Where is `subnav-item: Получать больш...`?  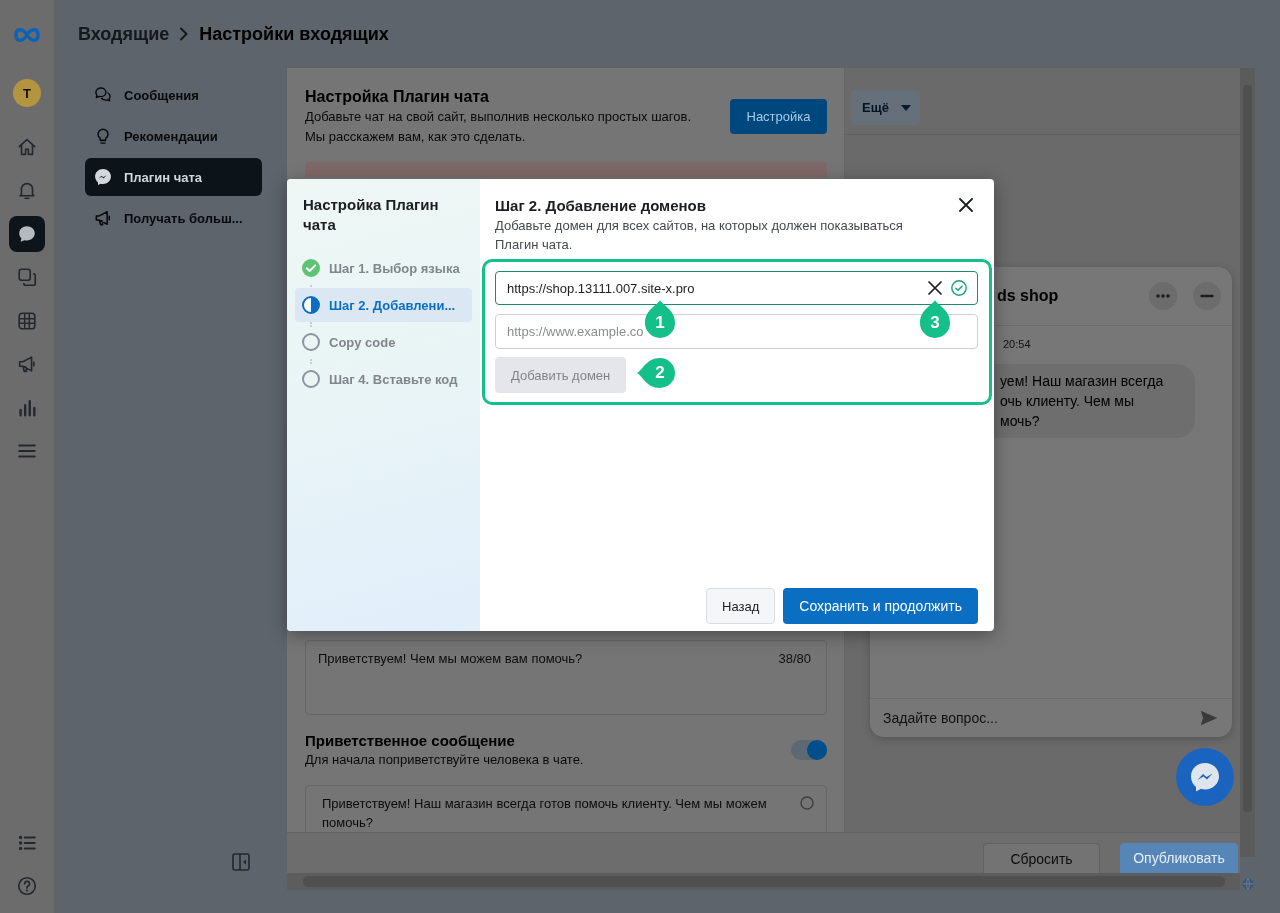 subnav-item: Получать больш... is located at coordinates (173, 218).